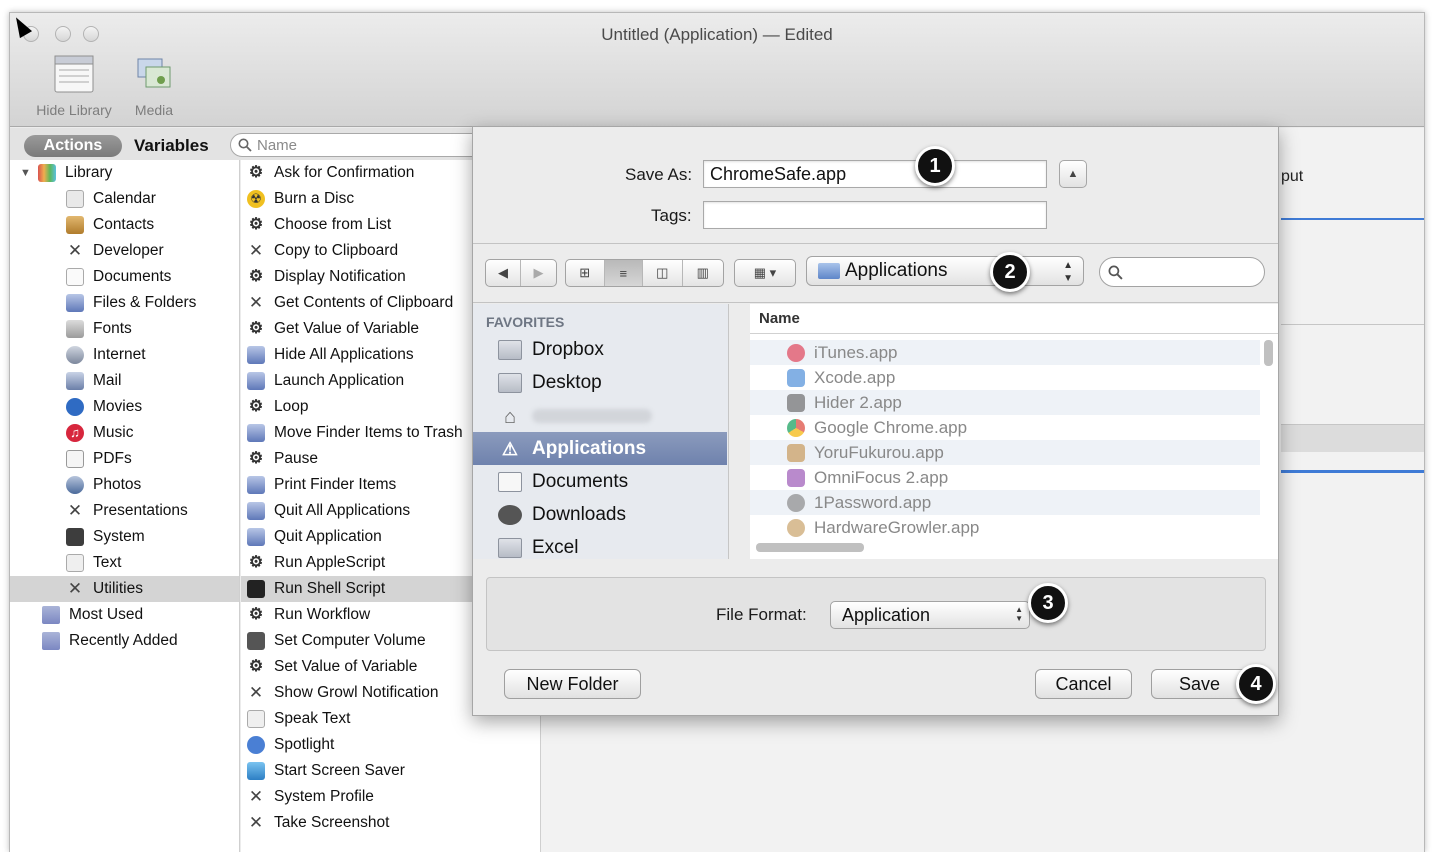 The height and width of the screenshot is (852, 1435). I want to click on category-system: System, so click(124, 537).